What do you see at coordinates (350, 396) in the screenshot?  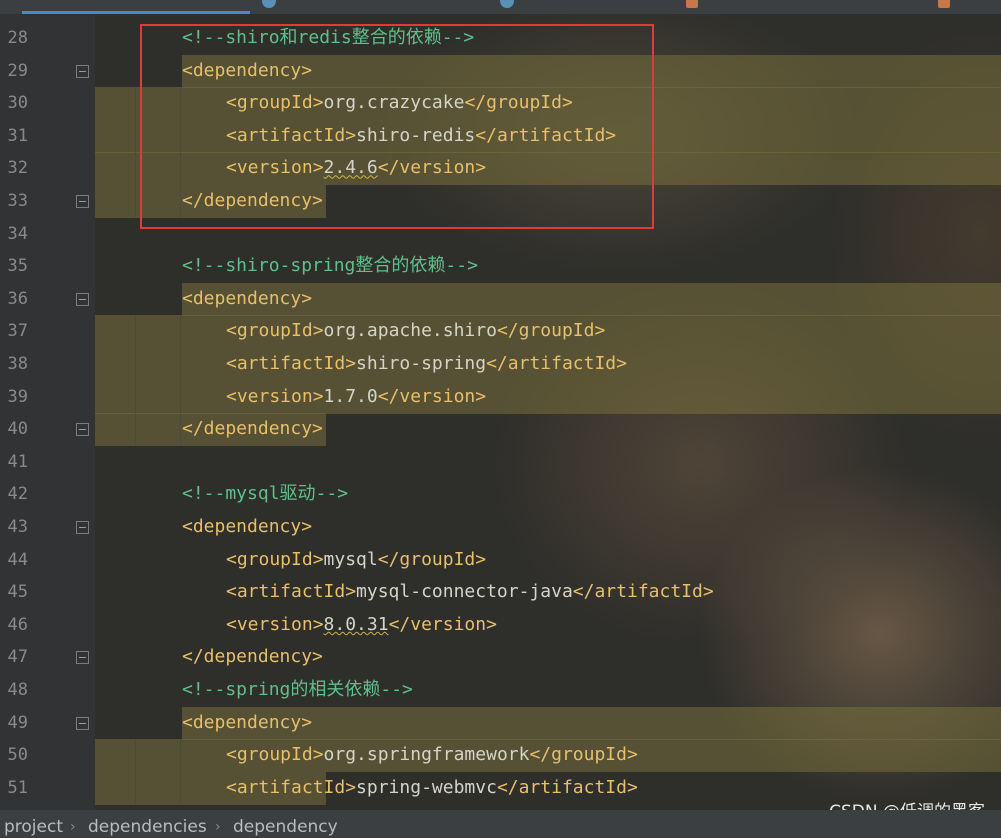 I see `code-token: 1.7.0` at bounding box center [350, 396].